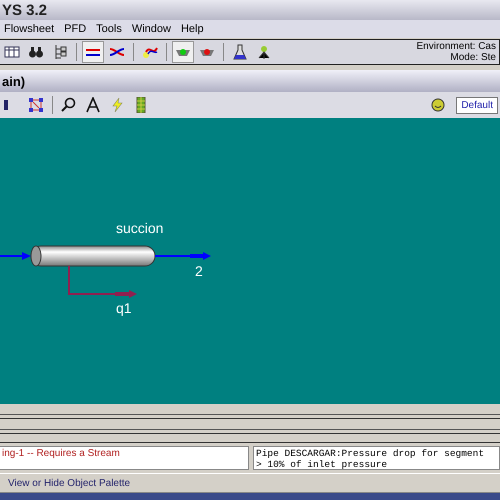 The width and height of the screenshot is (500, 500). Describe the element at coordinates (140, 228) in the screenshot. I see `unit-label: succion` at that location.